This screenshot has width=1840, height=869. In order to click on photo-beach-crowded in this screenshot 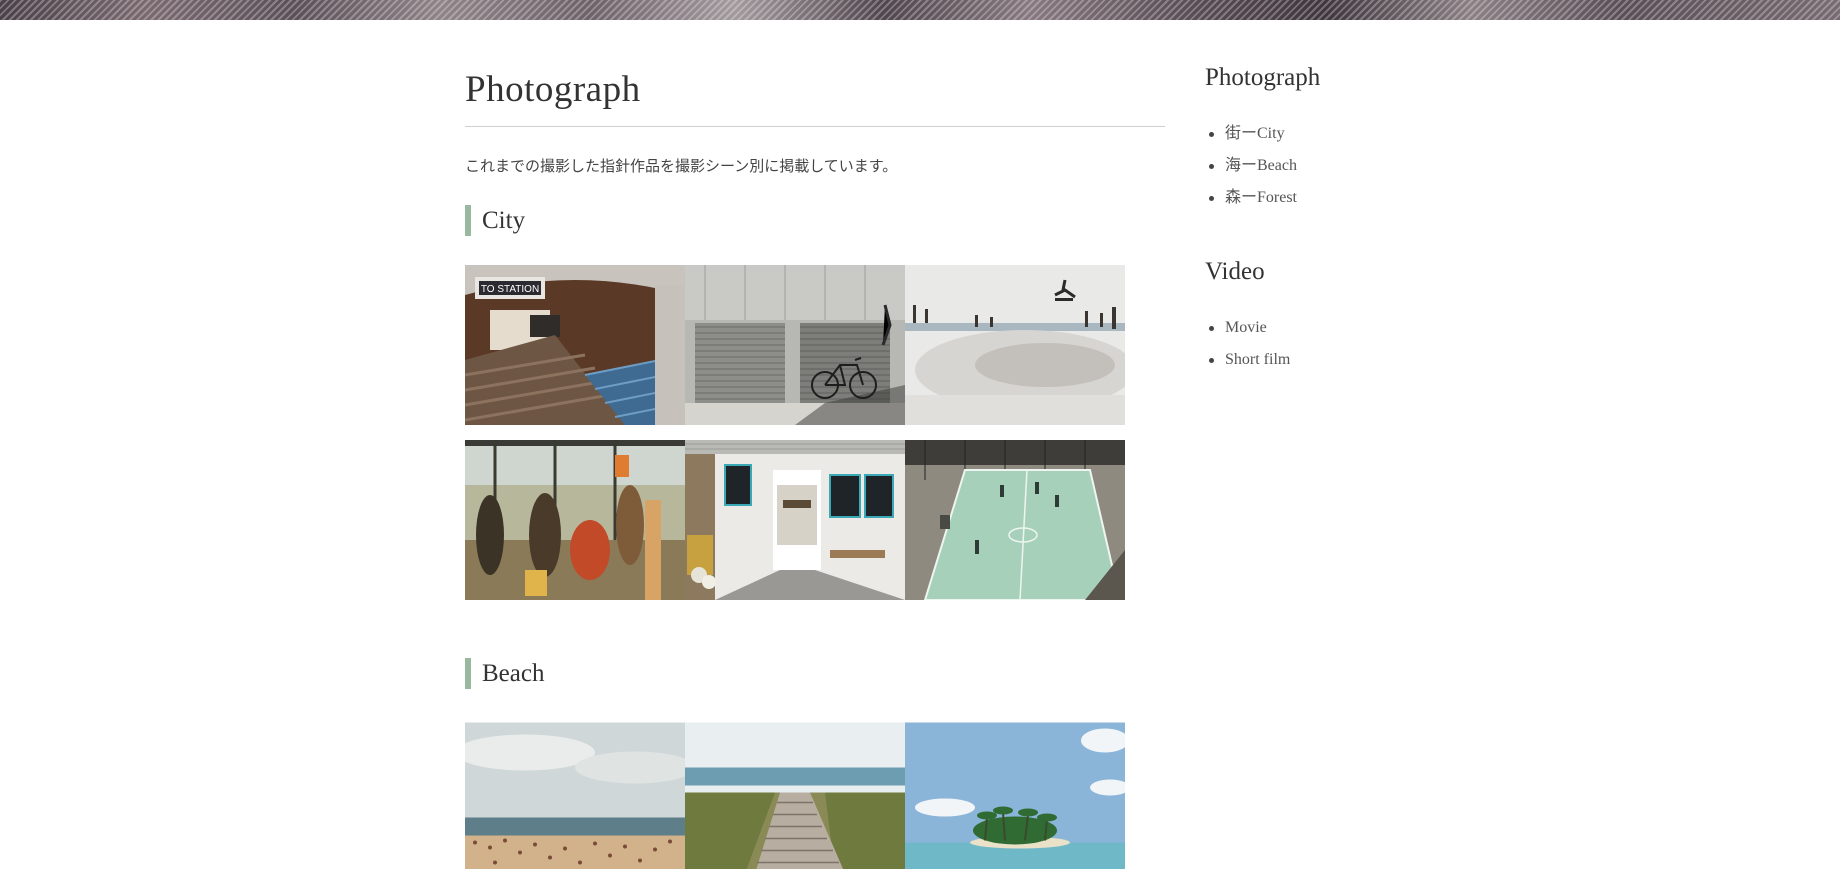, I will do `click(575, 793)`.